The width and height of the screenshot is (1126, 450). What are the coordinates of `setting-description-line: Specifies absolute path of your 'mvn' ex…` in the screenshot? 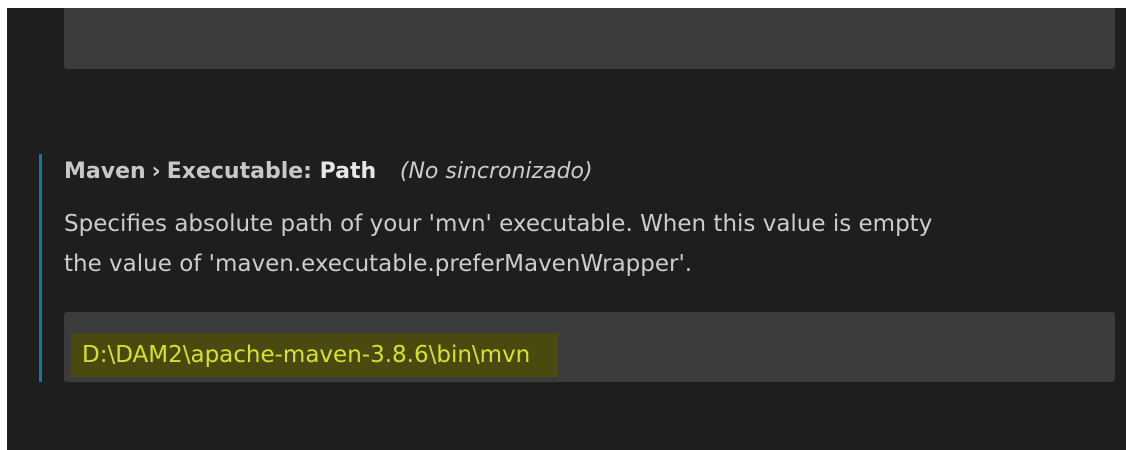 It's located at (498, 224).